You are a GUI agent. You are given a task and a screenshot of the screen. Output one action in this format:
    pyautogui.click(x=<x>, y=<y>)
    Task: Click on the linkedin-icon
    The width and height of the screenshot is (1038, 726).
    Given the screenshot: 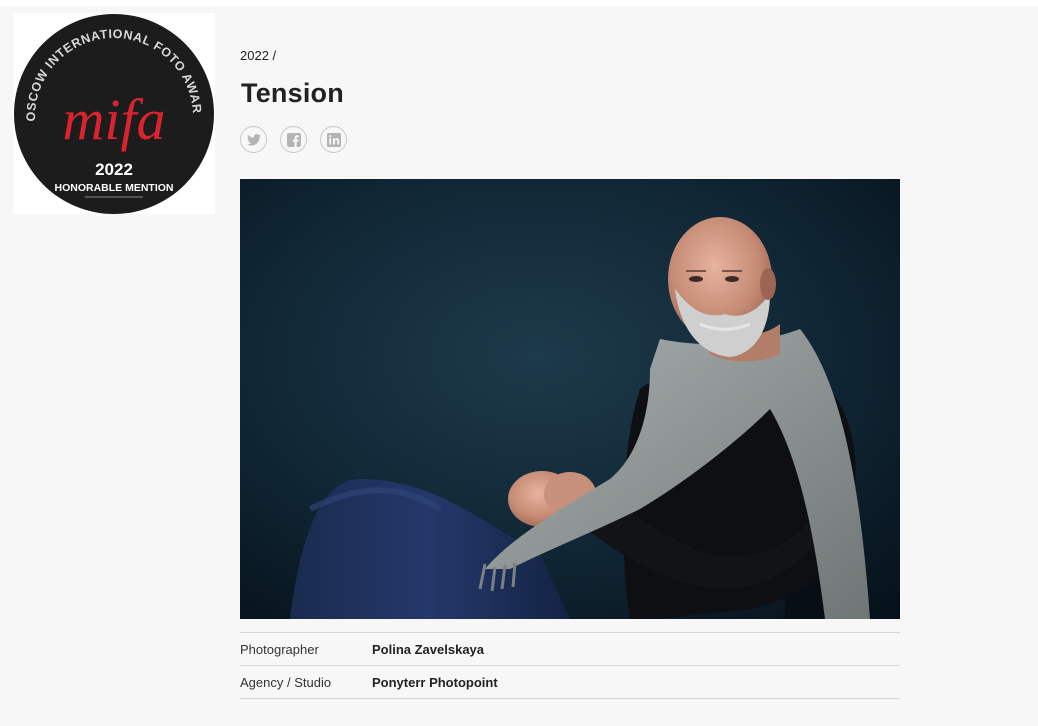 What is the action you would take?
    pyautogui.click(x=333, y=139)
    